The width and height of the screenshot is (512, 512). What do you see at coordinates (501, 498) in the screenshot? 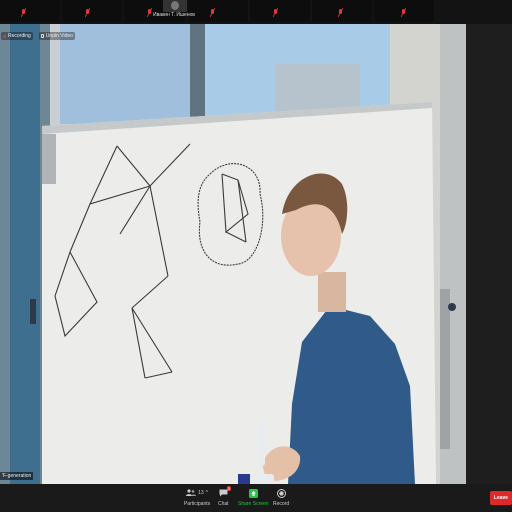
I see `leave-button: Leave` at bounding box center [501, 498].